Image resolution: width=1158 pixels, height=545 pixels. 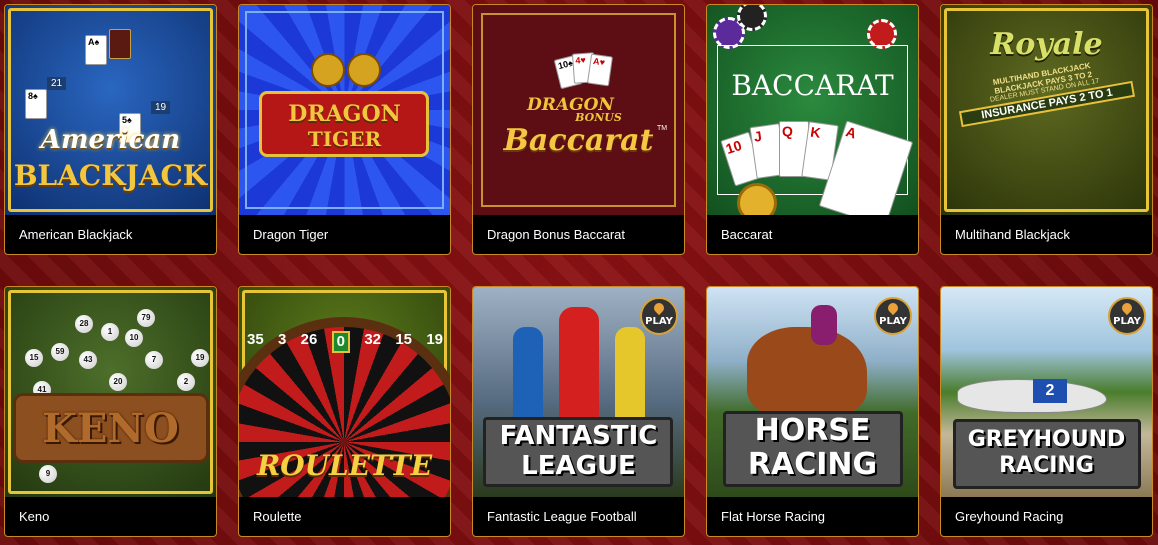 What do you see at coordinates (344, 392) in the screenshot?
I see `game-thumbnail: 35 3 26 0 32 15 19 ROULETTE` at bounding box center [344, 392].